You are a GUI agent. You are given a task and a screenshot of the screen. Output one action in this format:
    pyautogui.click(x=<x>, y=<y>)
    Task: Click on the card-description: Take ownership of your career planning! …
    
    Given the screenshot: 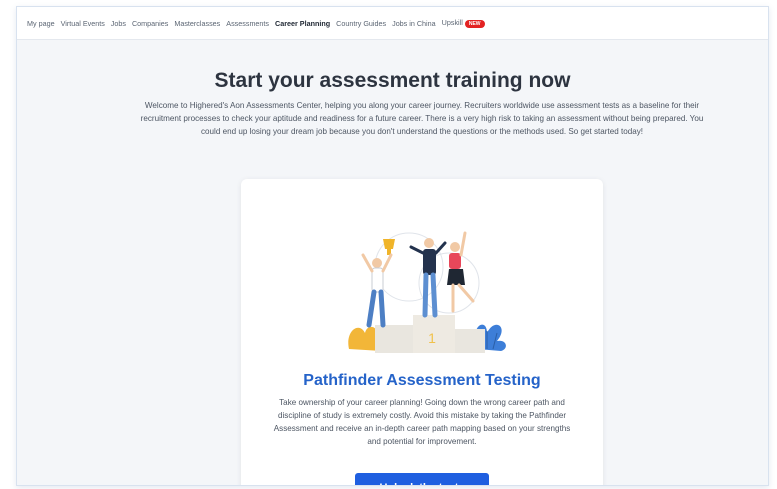 What is the action you would take?
    pyautogui.click(x=422, y=422)
    